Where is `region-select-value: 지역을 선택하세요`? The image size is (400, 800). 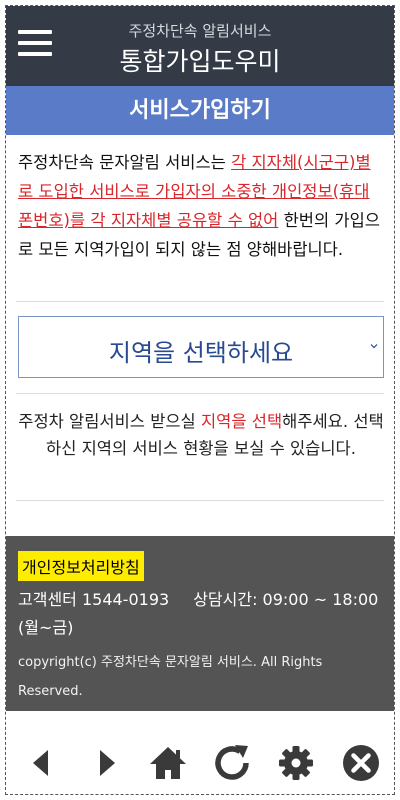 region-select-value: 지역을 선택하세요 is located at coordinates (201, 353).